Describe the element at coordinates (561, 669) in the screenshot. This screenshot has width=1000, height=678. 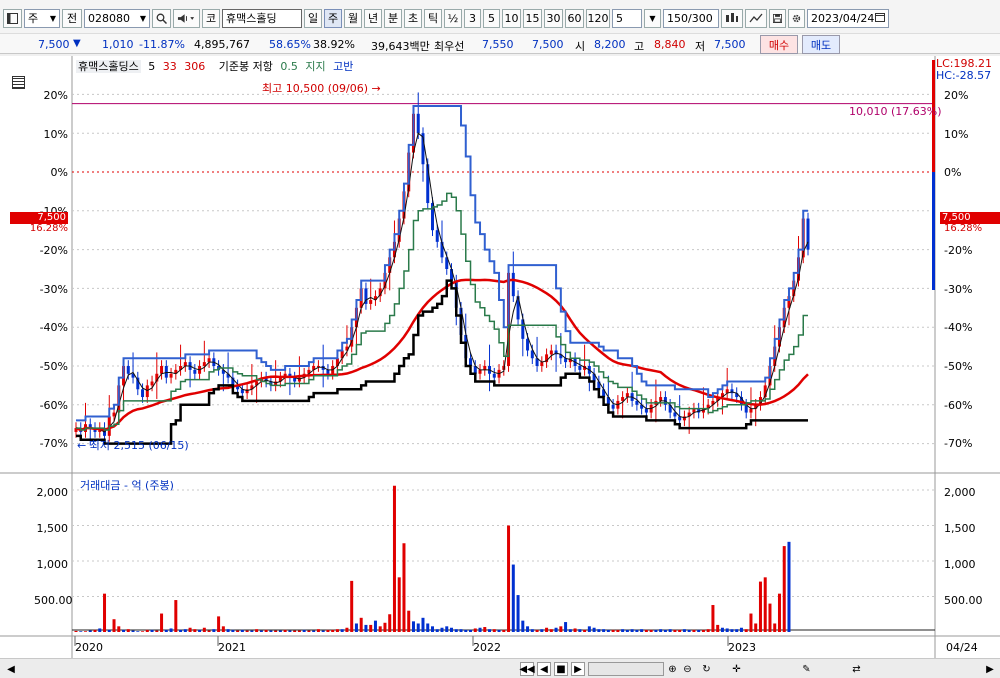
I see `stop-icon: ■` at that location.